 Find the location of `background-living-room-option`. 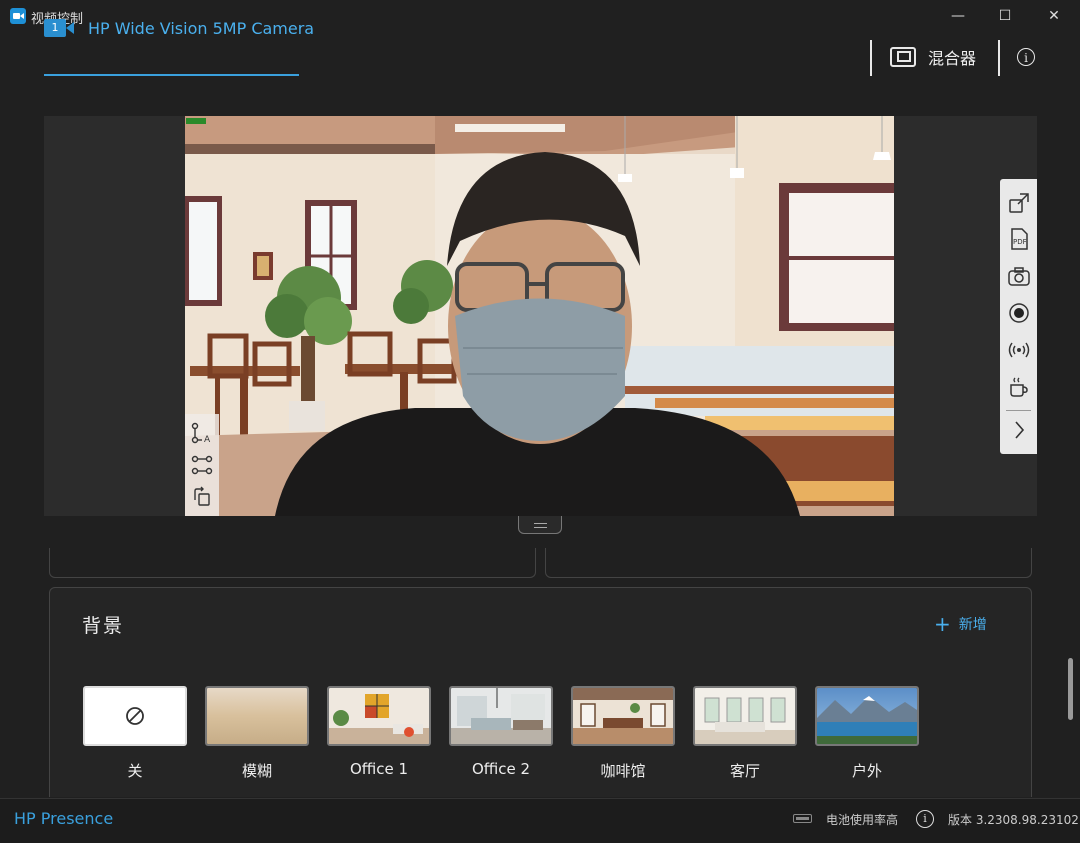

background-living-room-option is located at coordinates (745, 716).